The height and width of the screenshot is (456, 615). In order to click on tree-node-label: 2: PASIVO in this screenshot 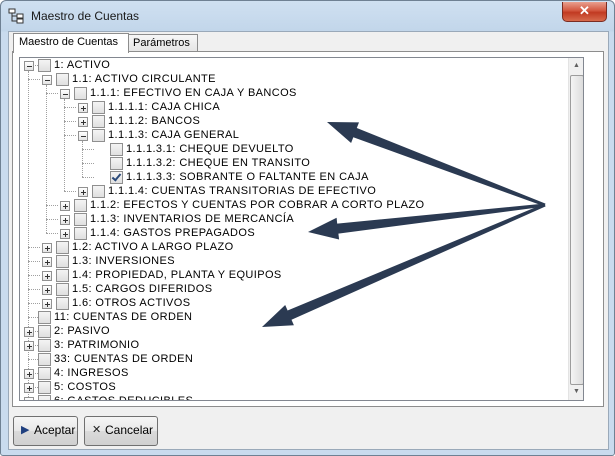, I will do `click(82, 331)`.